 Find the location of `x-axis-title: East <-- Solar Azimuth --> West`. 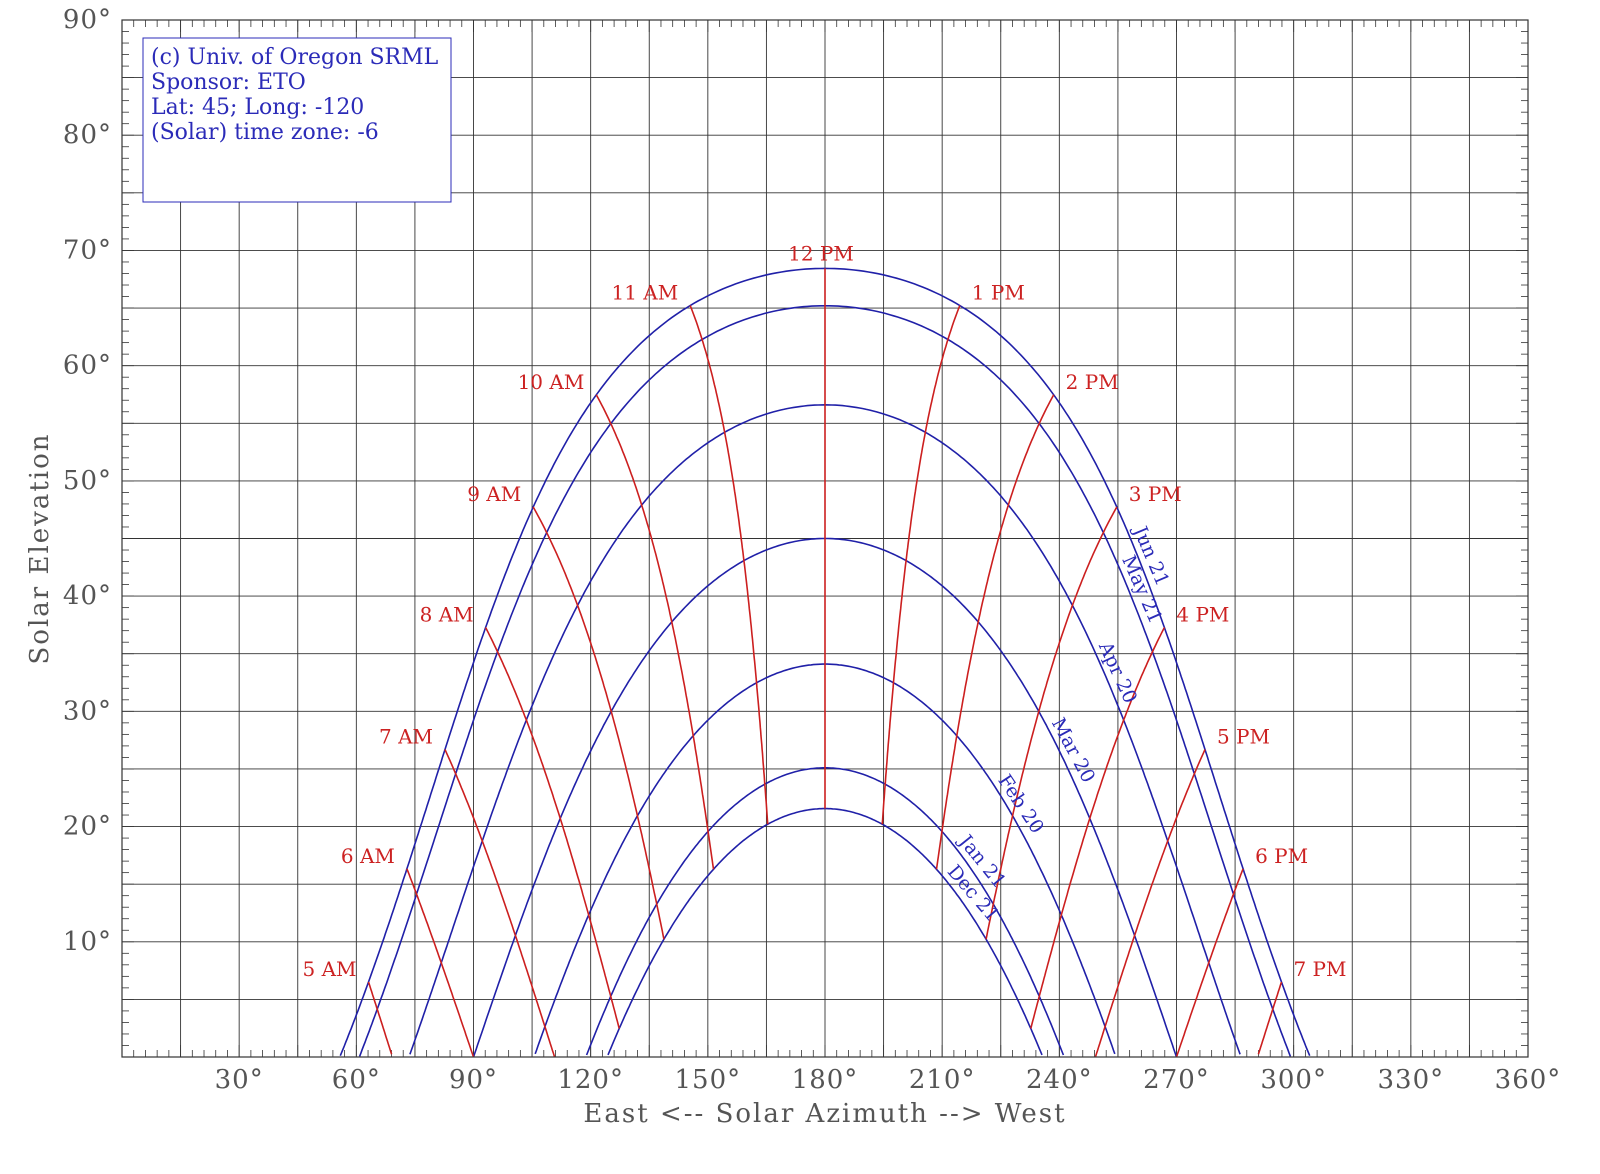

x-axis-title: East <-- Solar Azimuth --> West is located at coordinates (824, 1114).